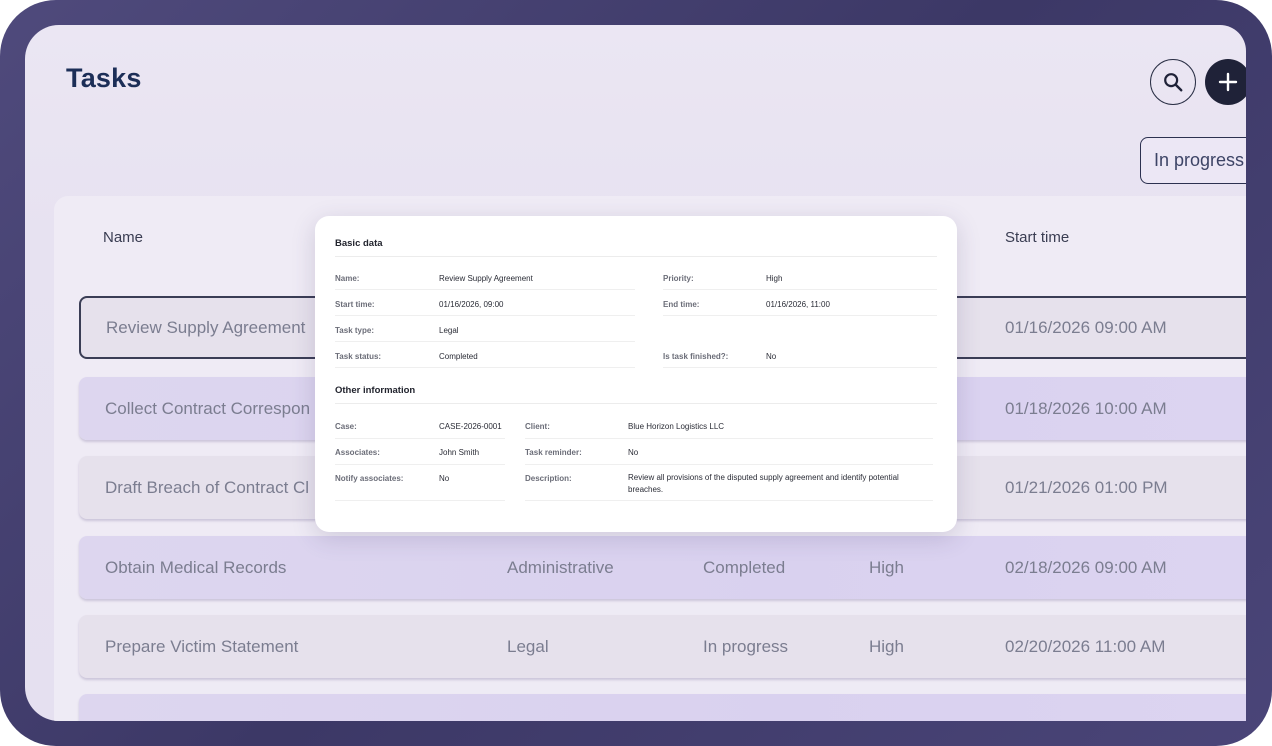 This screenshot has height=746, width=1272. Describe the element at coordinates (548, 478) in the screenshot. I see `field-label-description: Description:` at that location.